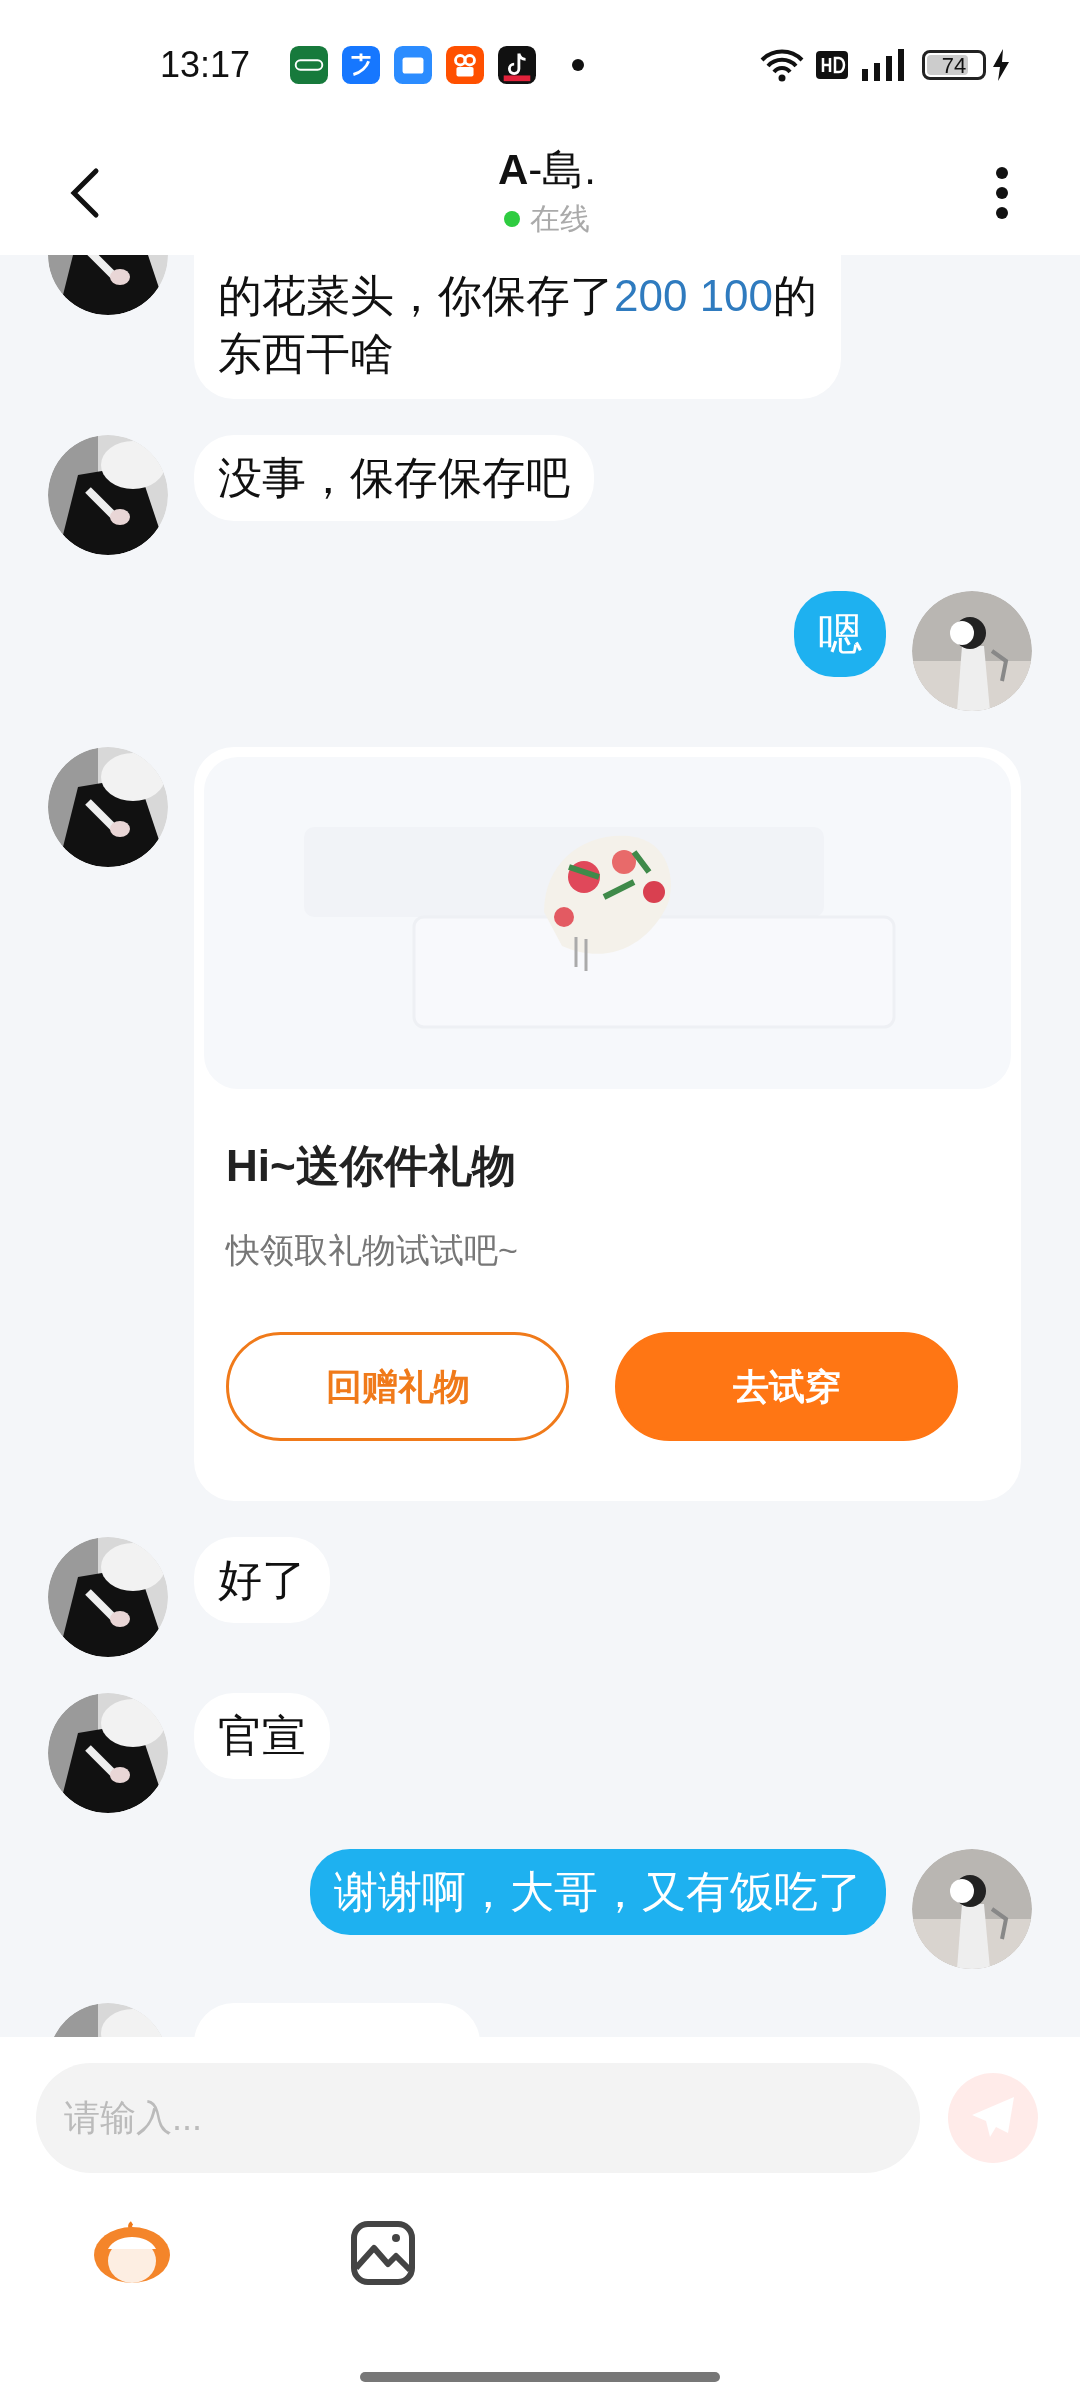 This screenshot has height=2400, width=1080. I want to click on image-icon, so click(383, 2253).